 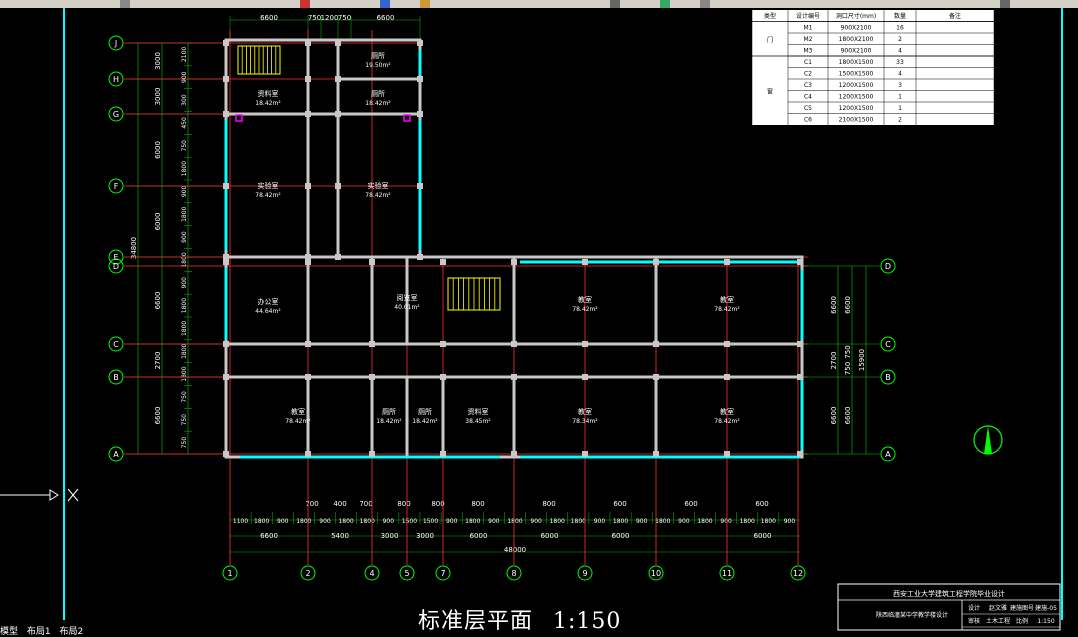 What do you see at coordinates (116, 186) in the screenshot?
I see `axis-label: F` at bounding box center [116, 186].